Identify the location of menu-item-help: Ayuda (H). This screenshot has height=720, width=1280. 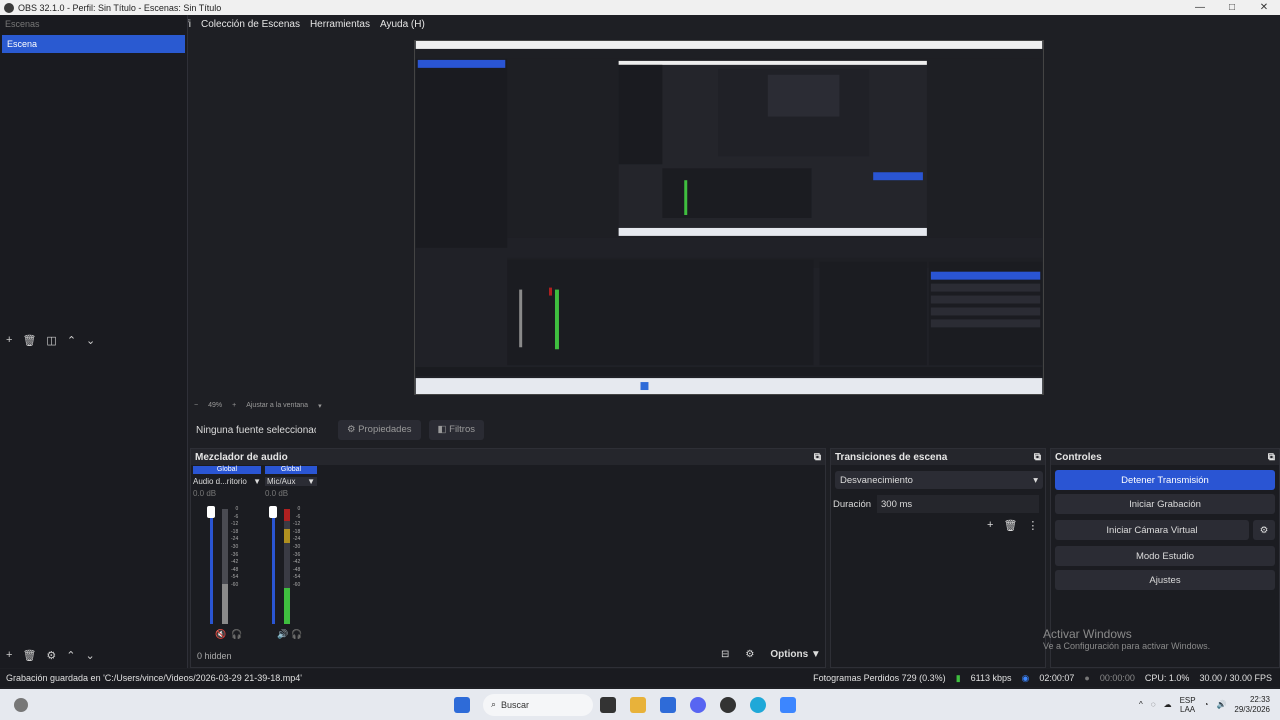
(402, 24).